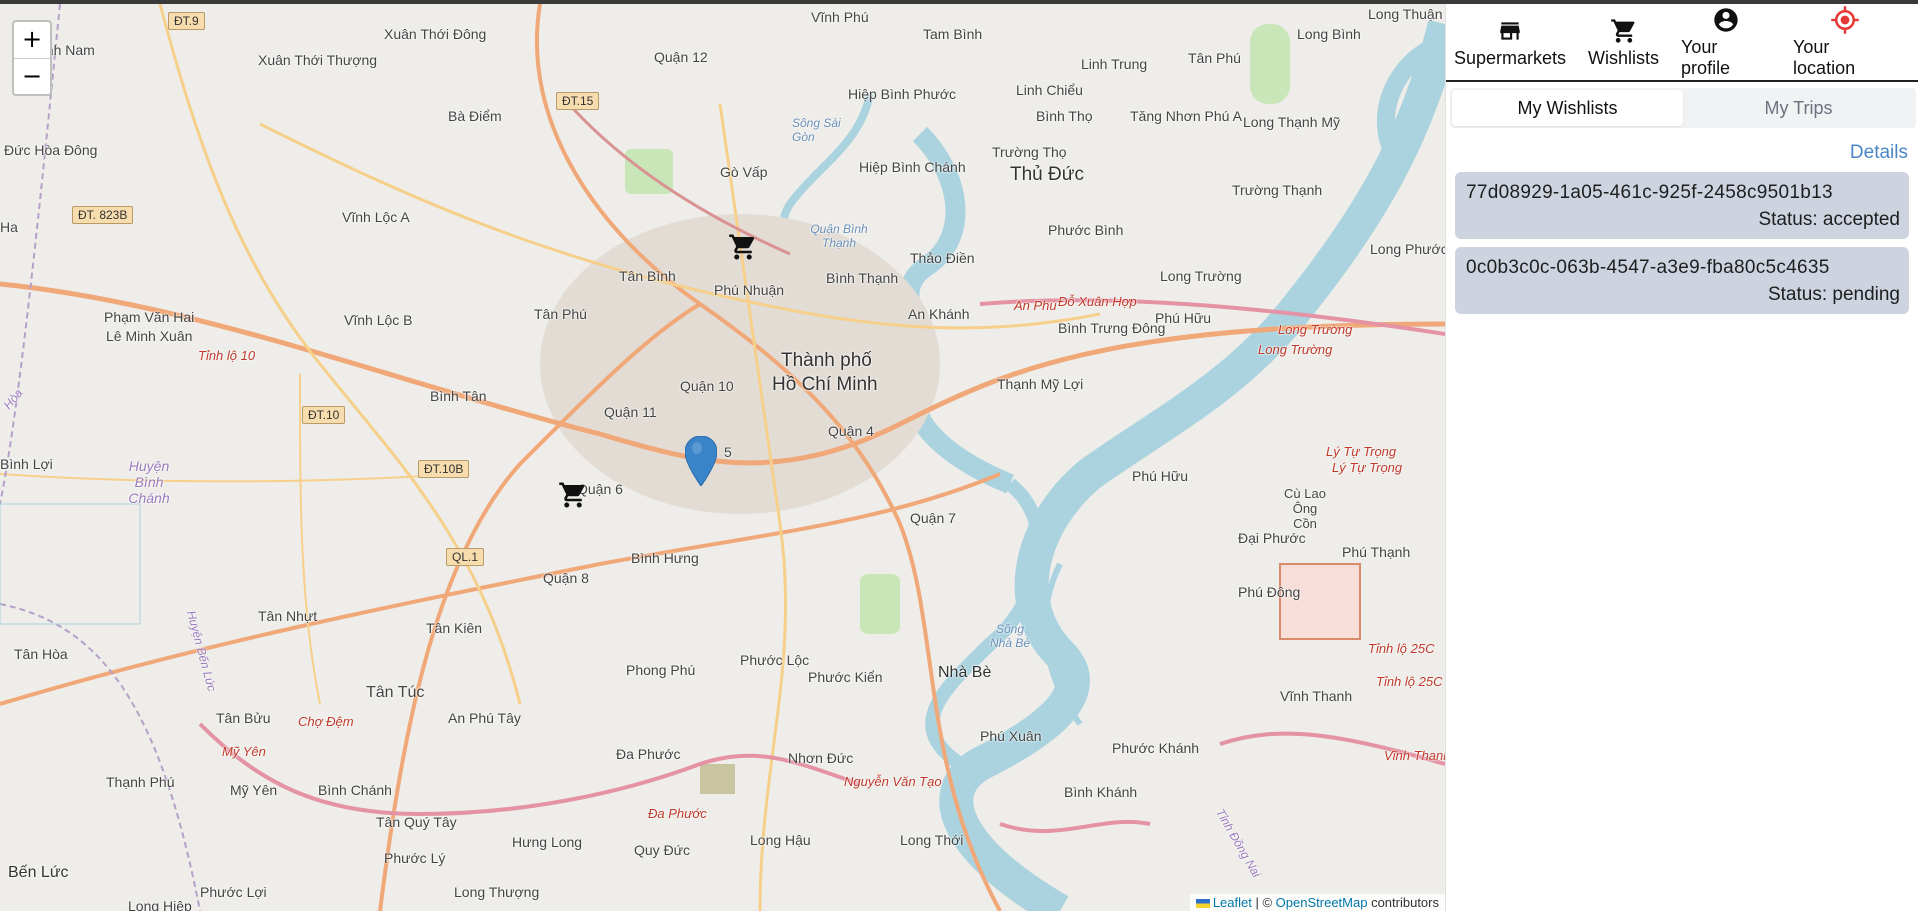 The image size is (1918, 911). What do you see at coordinates (1272, 538) in the screenshot?
I see `place-label: Đại Phước` at bounding box center [1272, 538].